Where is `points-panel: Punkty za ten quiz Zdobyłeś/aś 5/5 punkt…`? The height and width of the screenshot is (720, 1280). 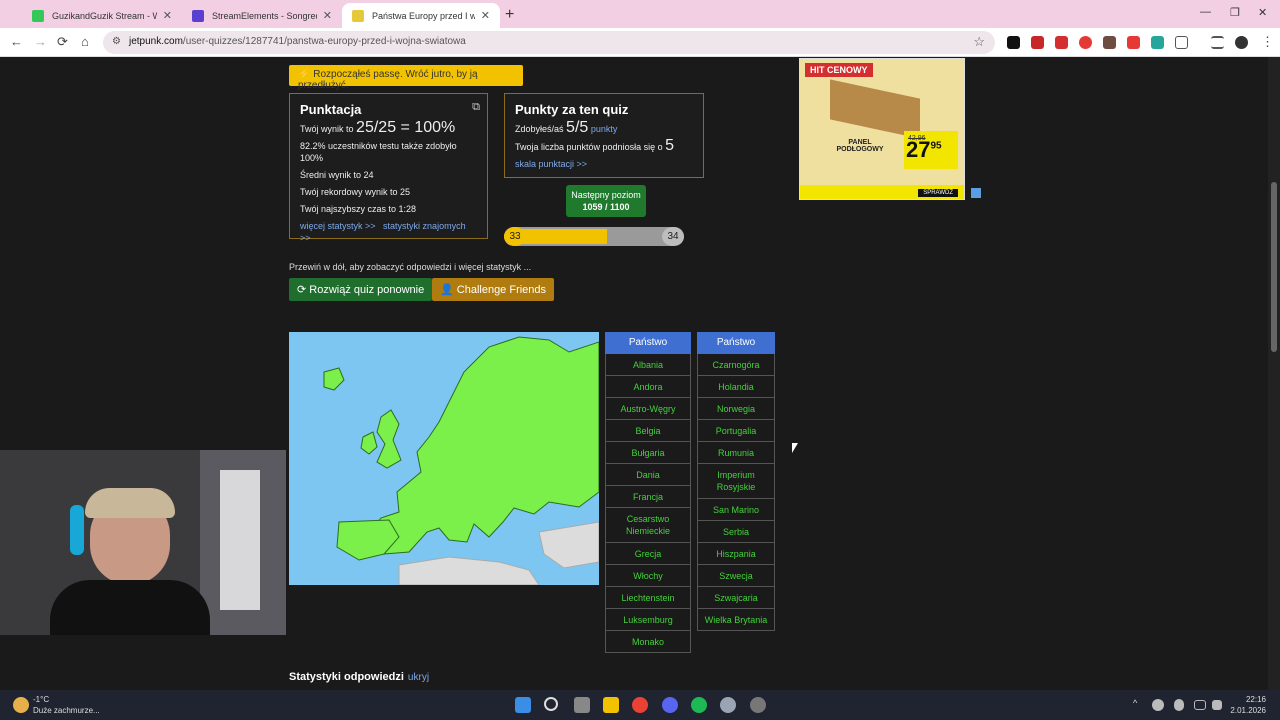
points-panel: Punkty za ten quiz Zdobyłeś/aś 5/5 punkt… is located at coordinates (604, 135).